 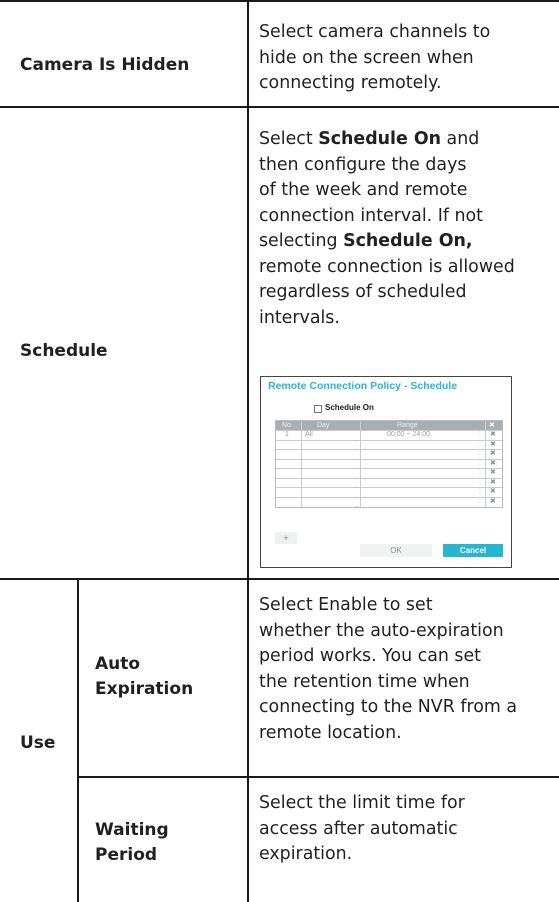 I want to click on description-line: regardless of scheduled, so click(x=363, y=292).